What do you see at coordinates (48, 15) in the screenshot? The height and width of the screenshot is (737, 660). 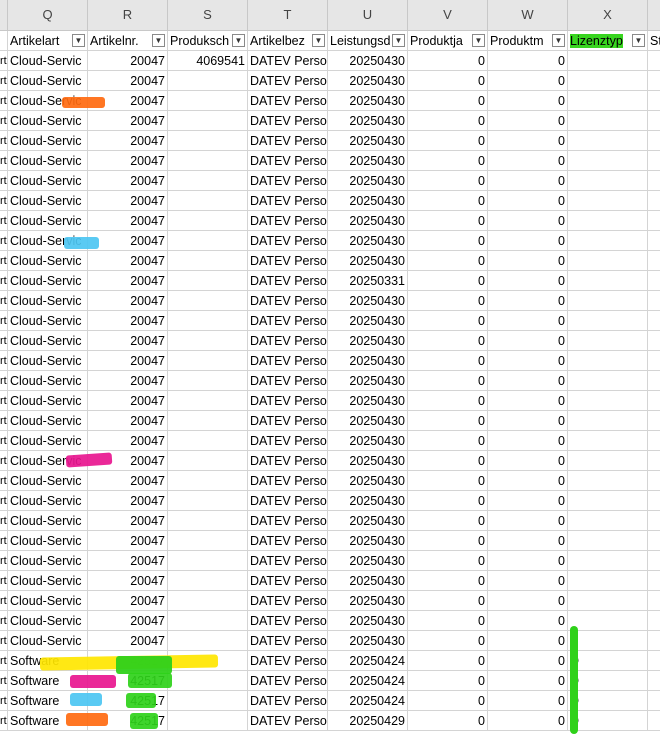 I see `column-header-q: Q` at bounding box center [48, 15].